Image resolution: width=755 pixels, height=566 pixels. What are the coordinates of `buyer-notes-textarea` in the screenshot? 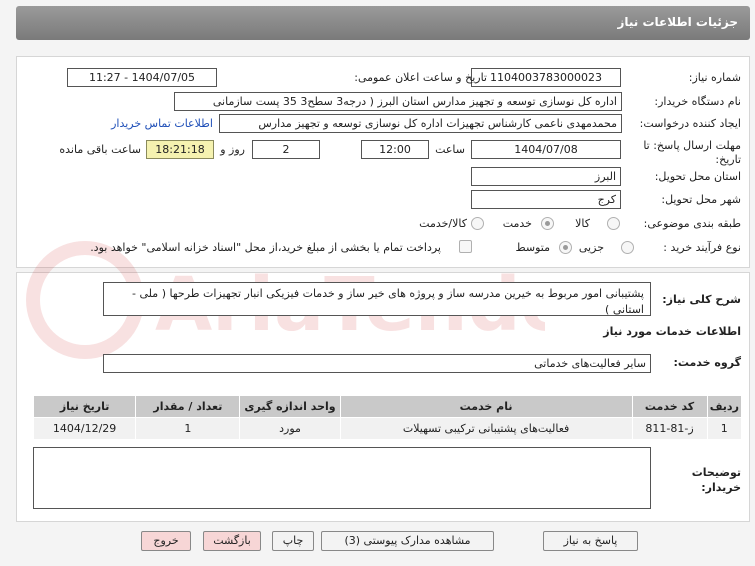 It's located at (342, 478).